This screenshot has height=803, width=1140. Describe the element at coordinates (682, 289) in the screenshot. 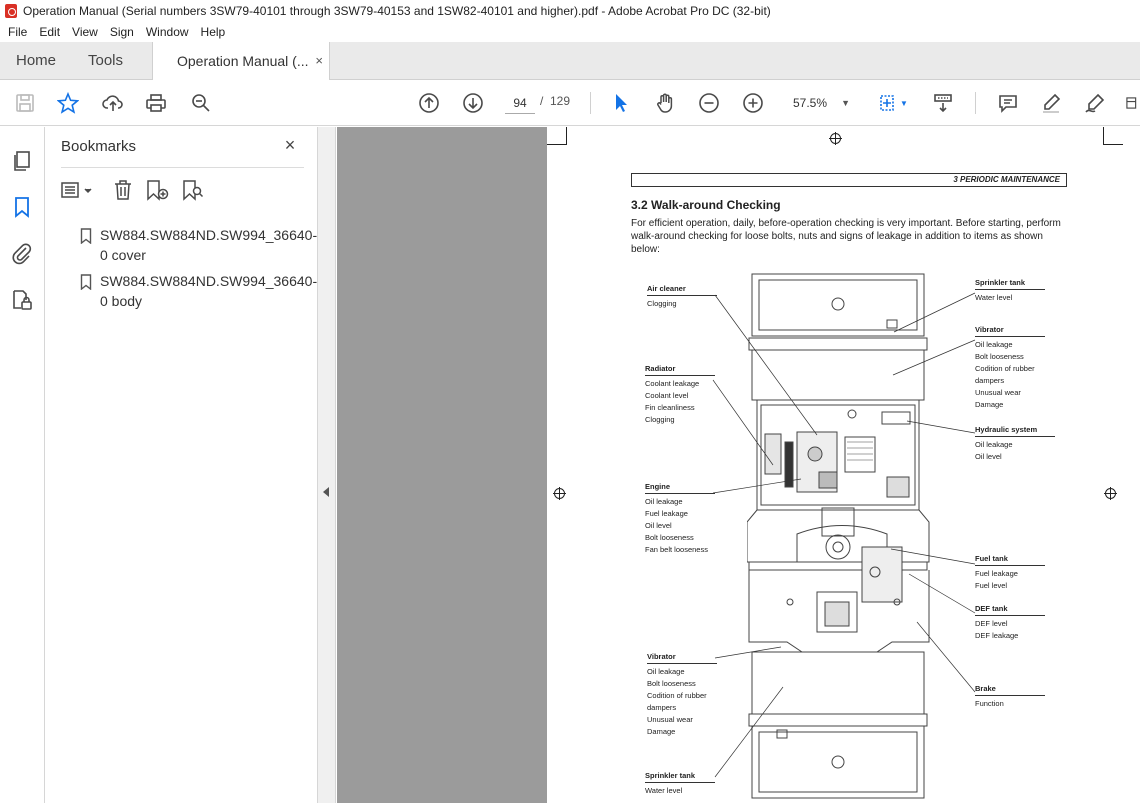

I see `callout-air-cleaner-title: Air cleaner` at that location.